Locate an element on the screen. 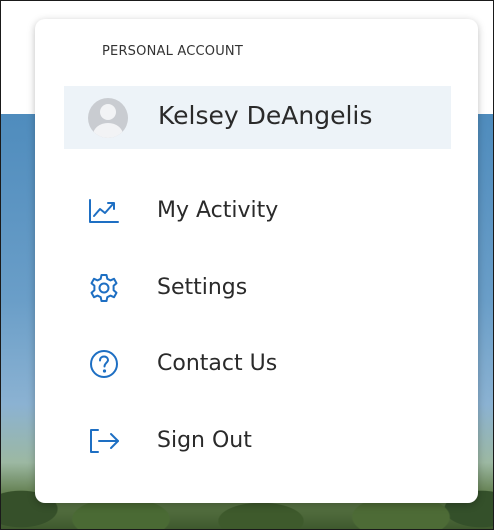  activity-chart-icon is located at coordinates (104, 211).